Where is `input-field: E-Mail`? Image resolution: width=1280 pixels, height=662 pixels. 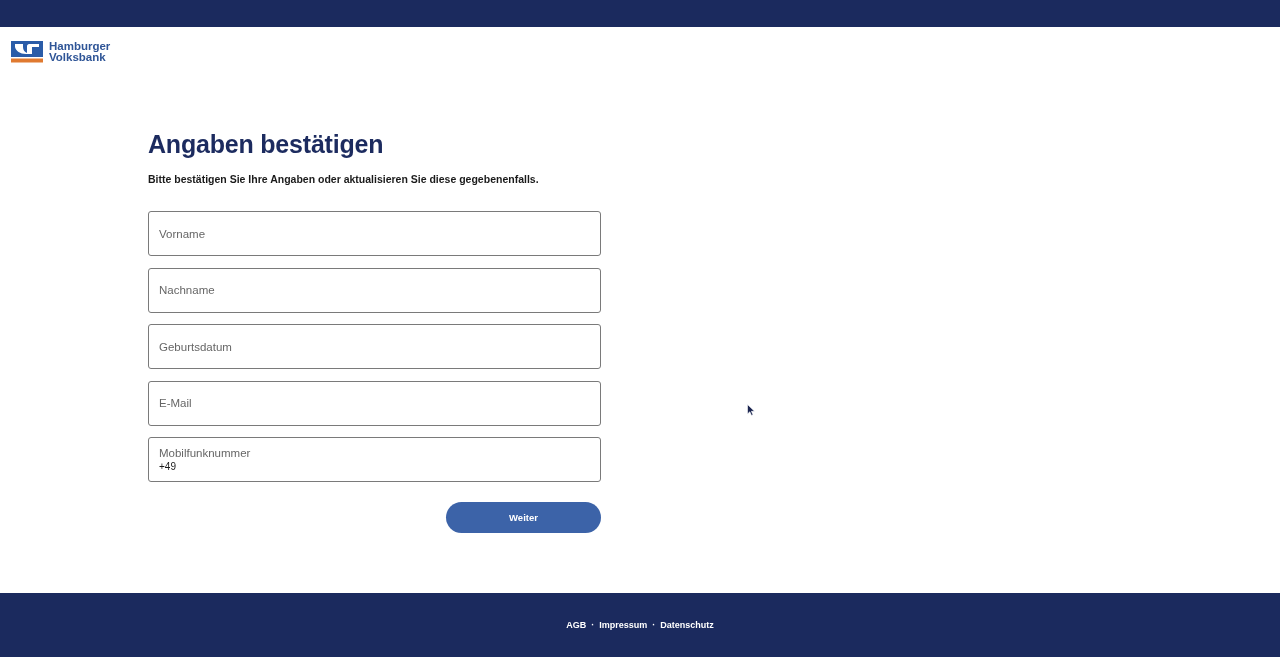
input-field: E-Mail is located at coordinates (374, 403).